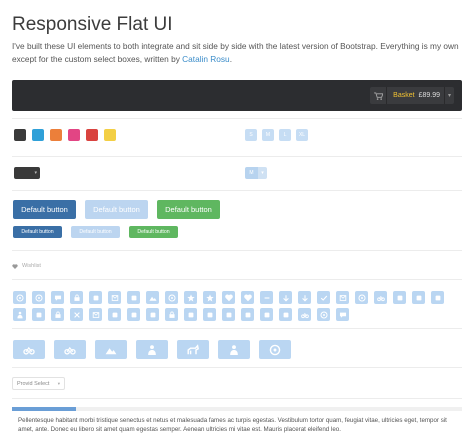  What do you see at coordinates (171, 314) in the screenshot?
I see `print-icon` at bounding box center [171, 314].